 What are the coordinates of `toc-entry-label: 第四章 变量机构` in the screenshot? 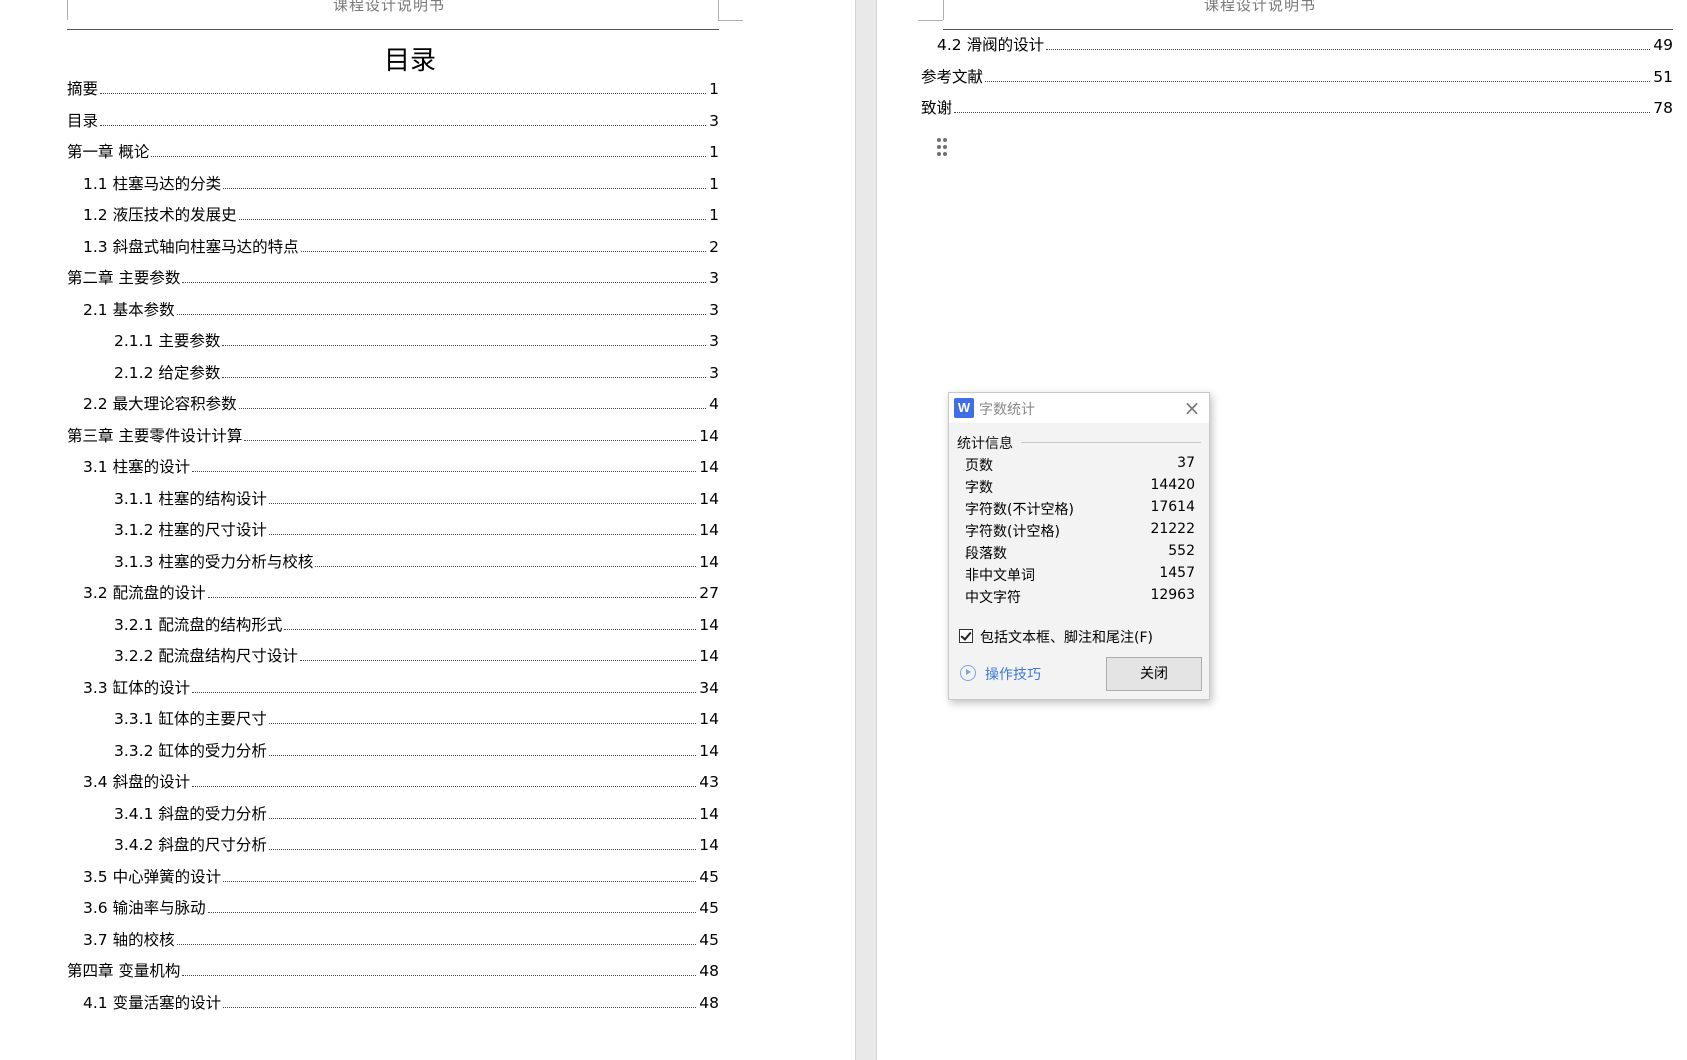 It's located at (124, 971).